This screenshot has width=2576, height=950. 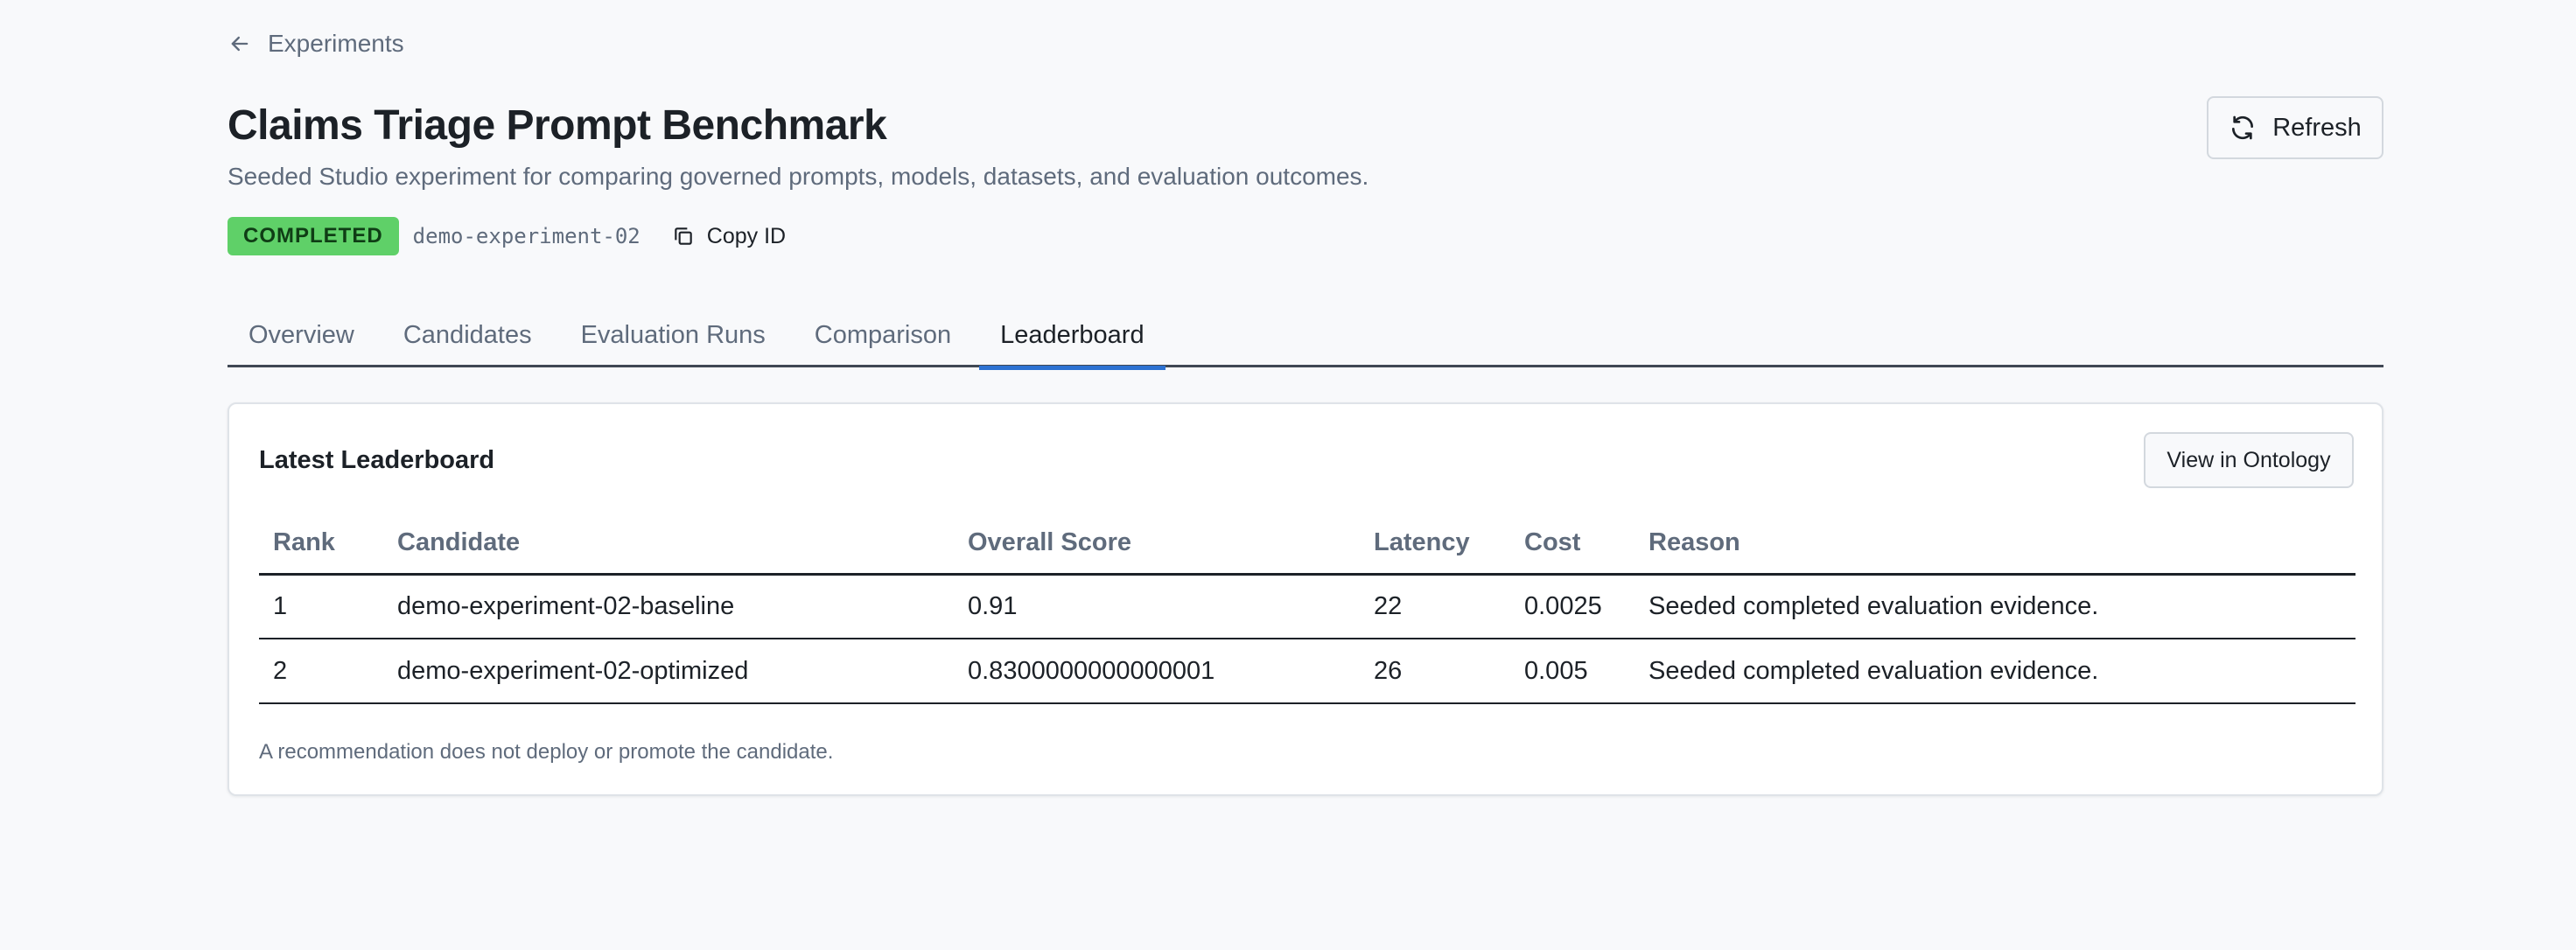 What do you see at coordinates (313, 236) in the screenshot?
I see `status-badge: COMPLETED` at bounding box center [313, 236].